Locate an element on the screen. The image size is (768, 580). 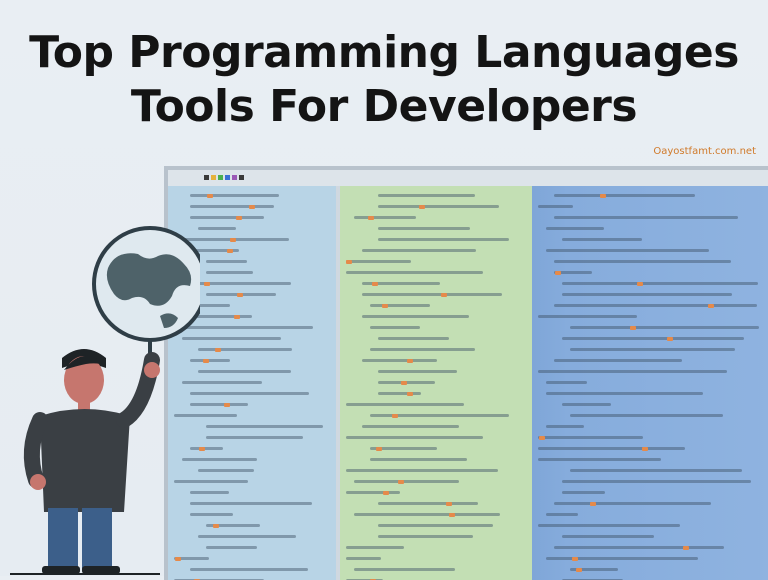
title-line-1: Top Programming Languages is located at coordinates (384, 53).